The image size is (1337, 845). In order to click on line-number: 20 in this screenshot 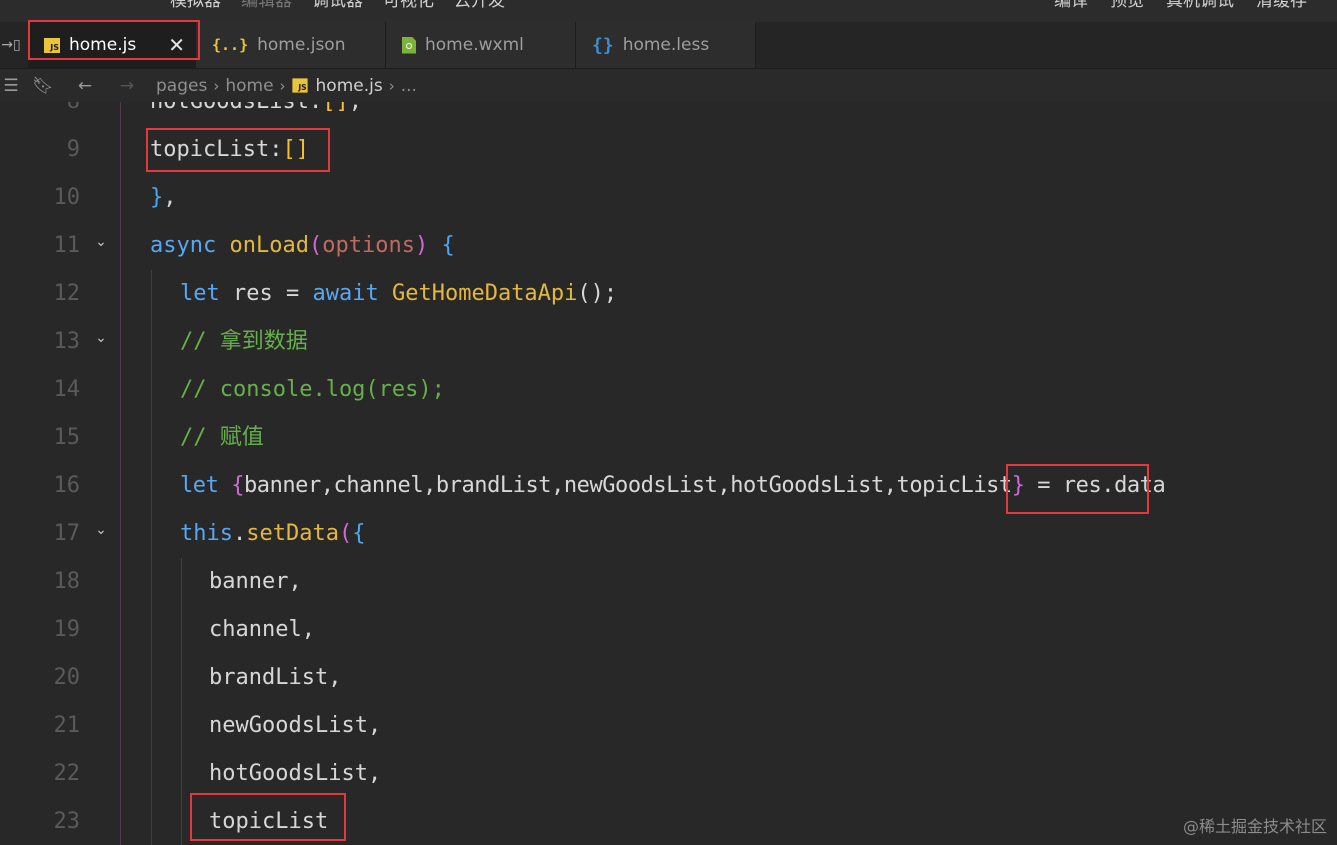, I will do `click(67, 677)`.